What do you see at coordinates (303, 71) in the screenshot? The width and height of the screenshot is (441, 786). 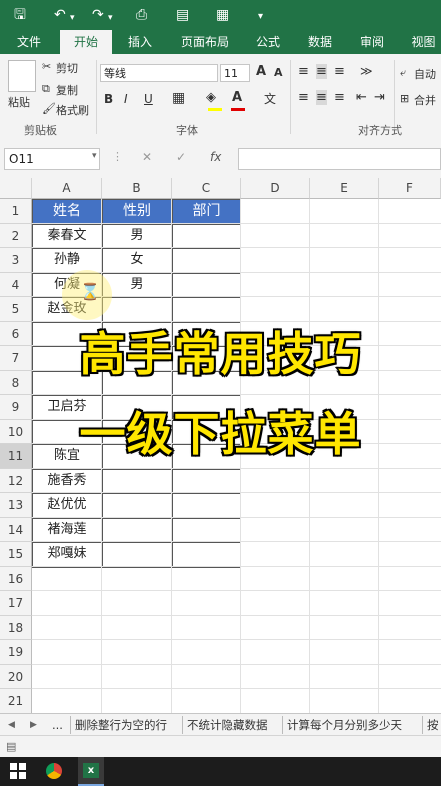 I see `align-top-icon: ≡` at bounding box center [303, 71].